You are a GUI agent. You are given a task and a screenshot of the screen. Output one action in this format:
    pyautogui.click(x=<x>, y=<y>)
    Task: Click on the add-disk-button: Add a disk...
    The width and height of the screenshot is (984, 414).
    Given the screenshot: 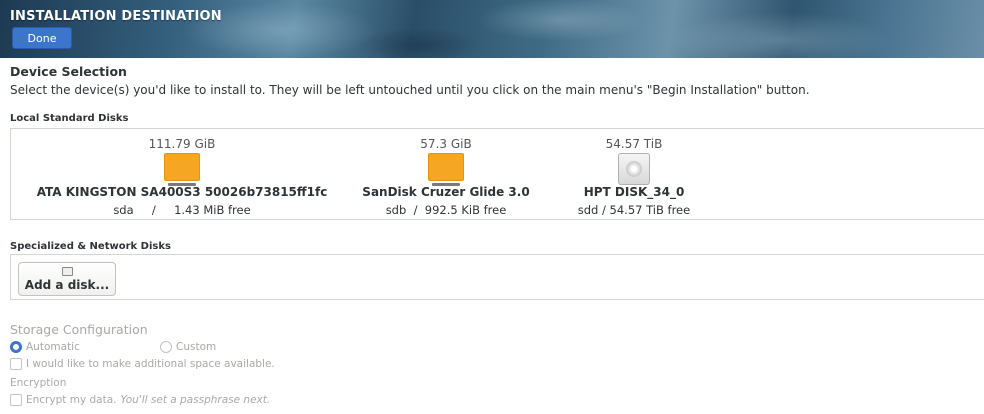 What is the action you would take?
    pyautogui.click(x=67, y=279)
    